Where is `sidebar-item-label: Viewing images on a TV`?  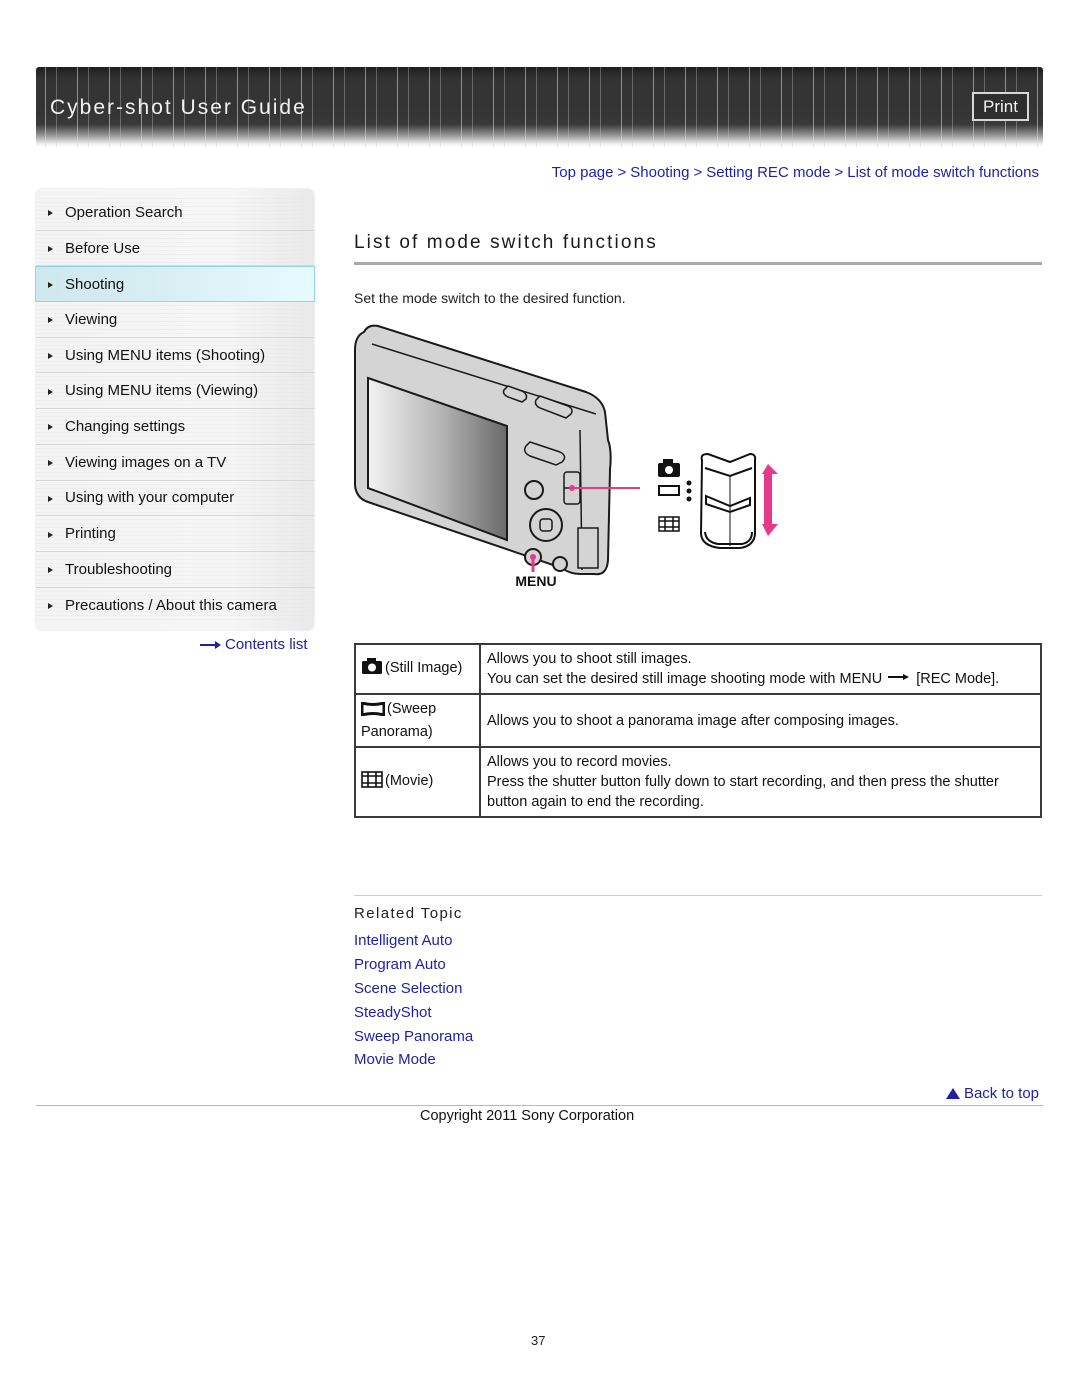 sidebar-item-label: Viewing images on a TV is located at coordinates (146, 462).